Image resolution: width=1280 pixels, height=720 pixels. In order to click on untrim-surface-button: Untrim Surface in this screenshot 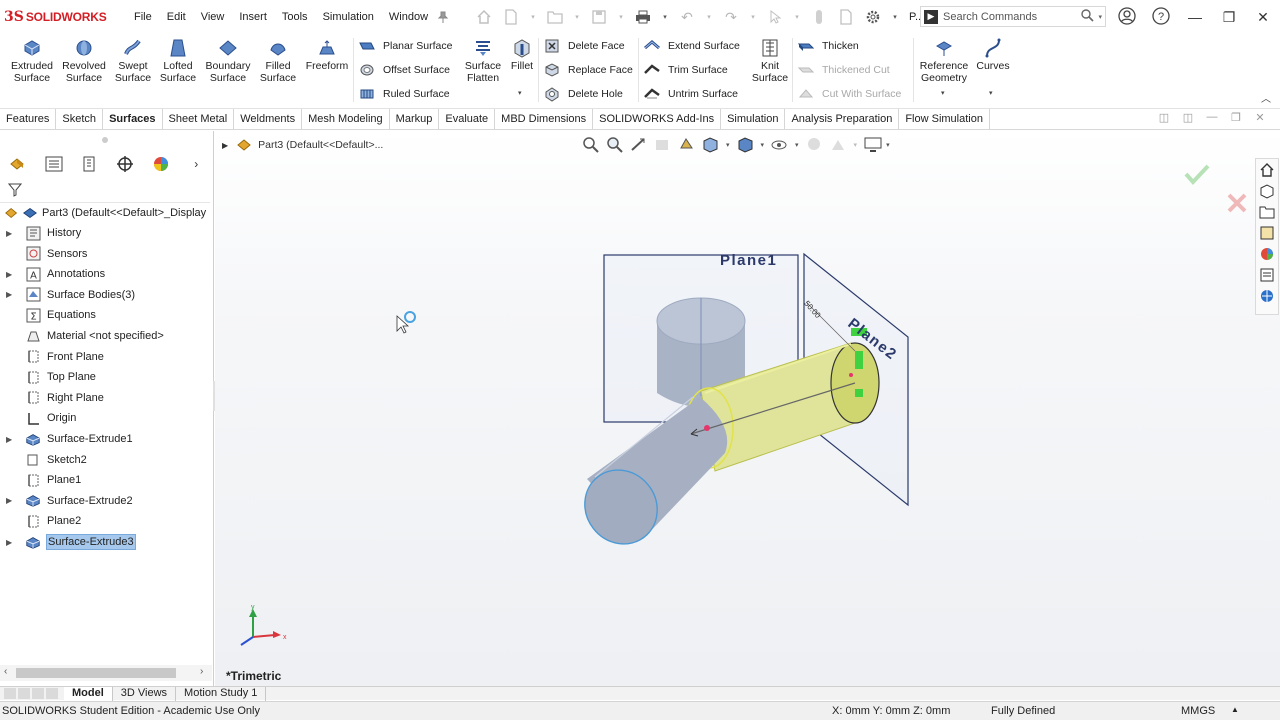, I will do `click(691, 94)`.